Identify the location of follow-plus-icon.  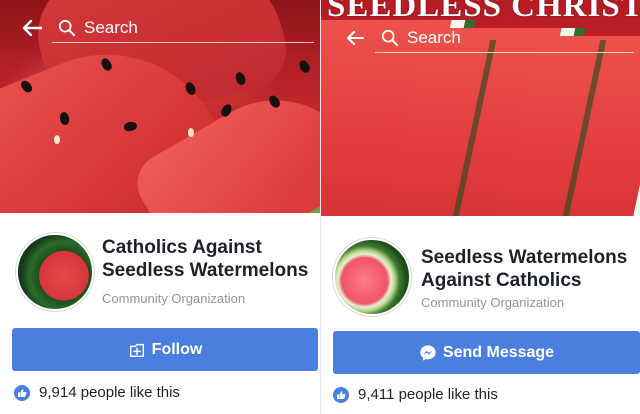
(136, 350).